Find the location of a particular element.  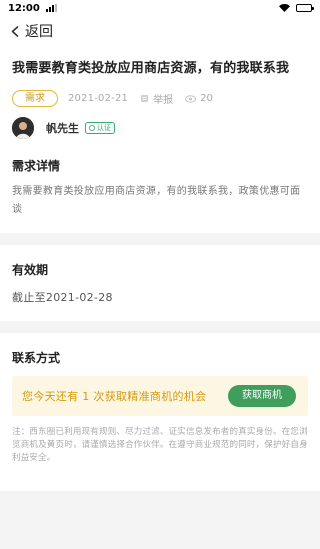

eye-icon is located at coordinates (191, 98).